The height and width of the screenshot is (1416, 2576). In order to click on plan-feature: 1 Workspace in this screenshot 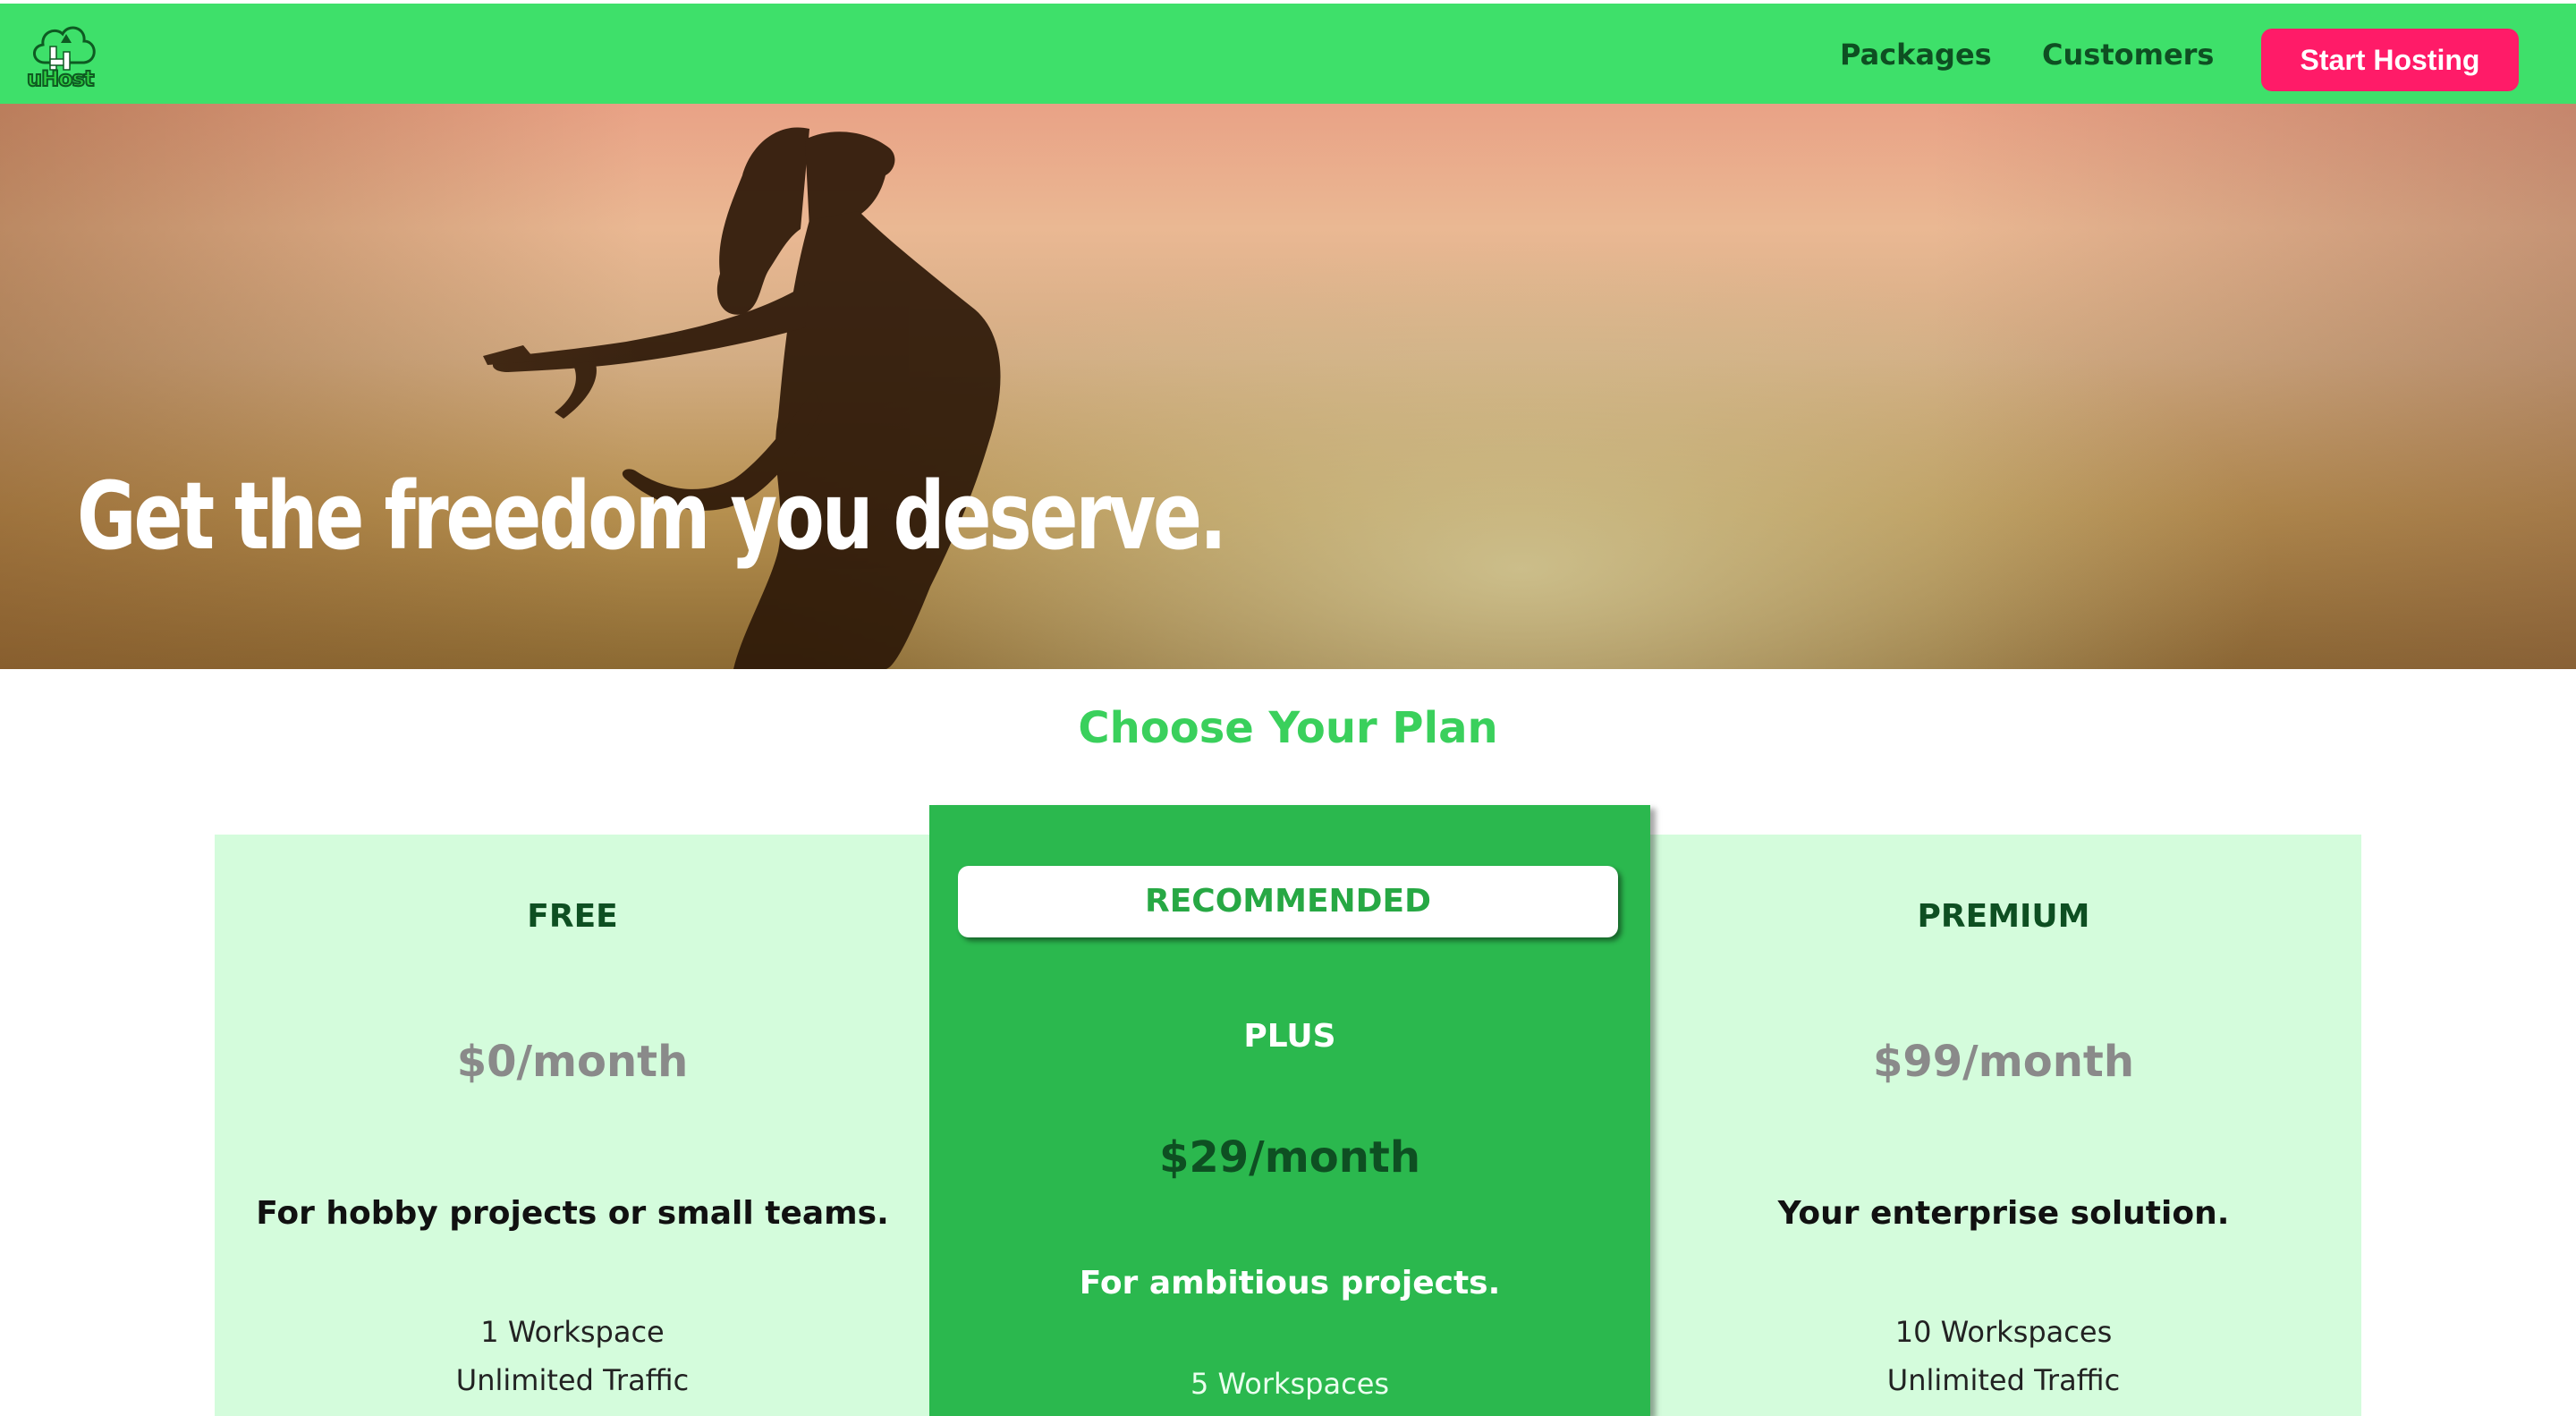, I will do `click(572, 1332)`.